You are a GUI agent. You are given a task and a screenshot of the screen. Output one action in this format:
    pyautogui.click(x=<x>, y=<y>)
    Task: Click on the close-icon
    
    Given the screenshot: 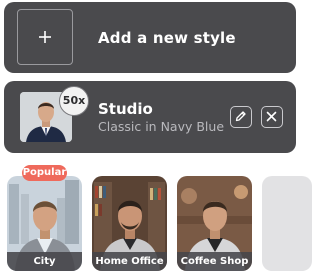 What is the action you would take?
    pyautogui.click(x=271, y=116)
    